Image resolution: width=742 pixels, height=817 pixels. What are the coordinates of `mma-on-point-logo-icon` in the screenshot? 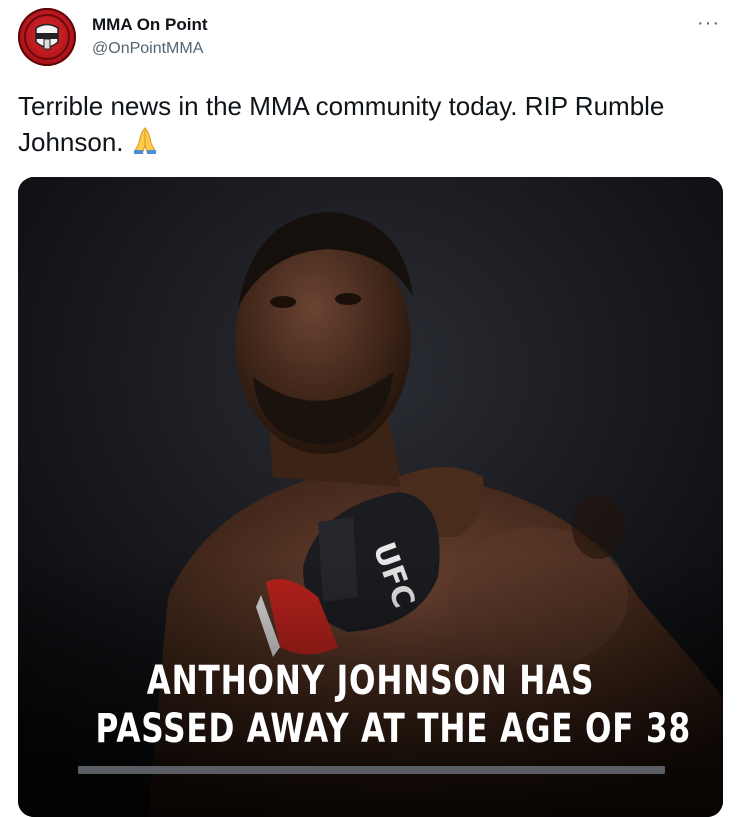 It's located at (47, 37).